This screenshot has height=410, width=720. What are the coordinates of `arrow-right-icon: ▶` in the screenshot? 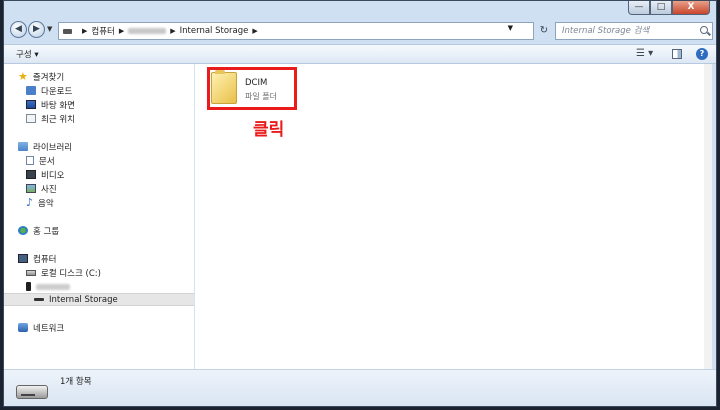 It's located at (36, 29).